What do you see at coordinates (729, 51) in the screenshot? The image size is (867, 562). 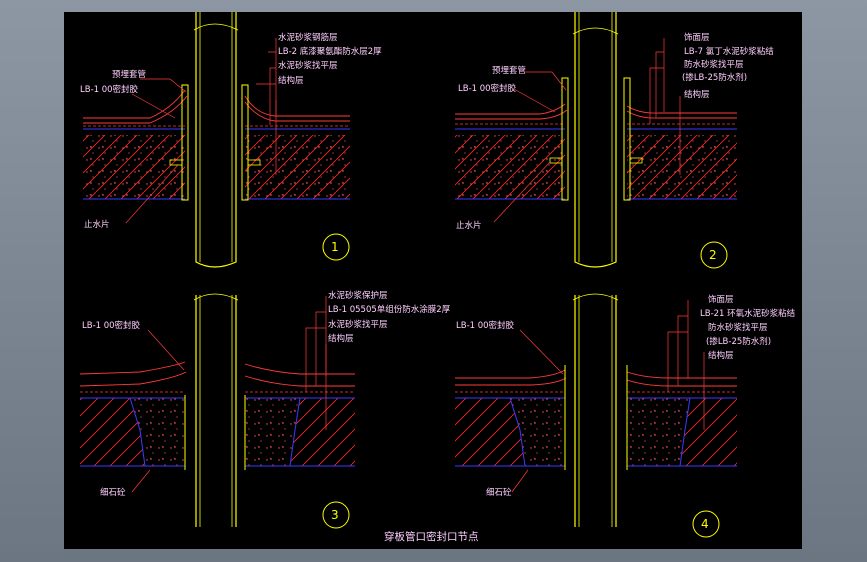 I see `label-right: LB-7 氯丁水泥砂浆粘结` at bounding box center [729, 51].